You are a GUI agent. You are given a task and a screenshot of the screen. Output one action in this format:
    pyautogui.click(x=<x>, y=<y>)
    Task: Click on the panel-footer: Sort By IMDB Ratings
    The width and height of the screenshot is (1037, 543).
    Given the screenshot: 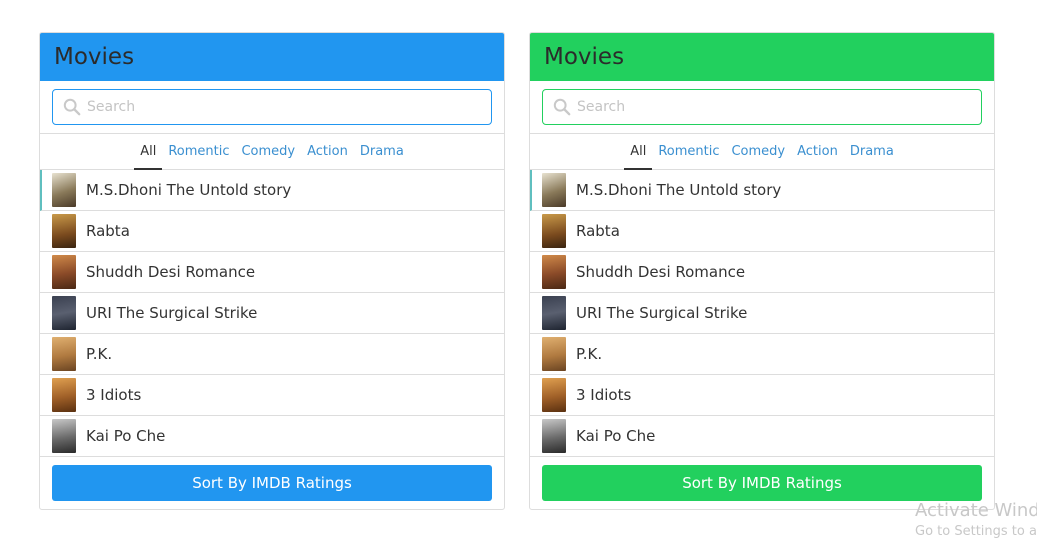 What is the action you would take?
    pyautogui.click(x=272, y=483)
    